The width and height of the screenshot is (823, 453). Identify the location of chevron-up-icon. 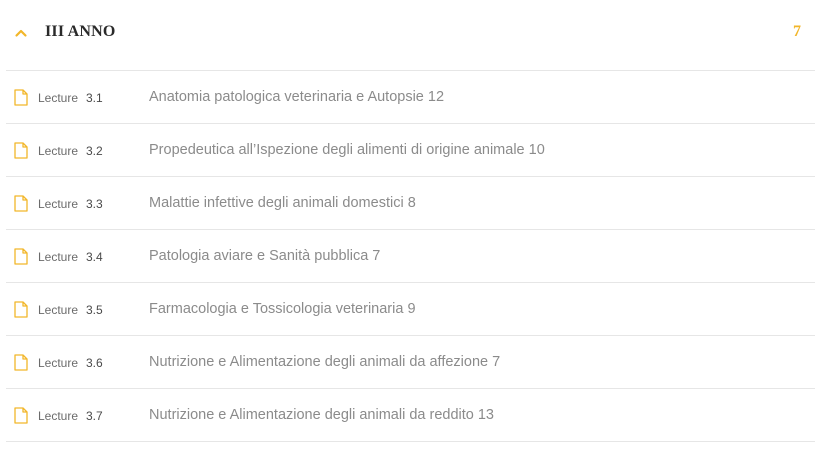
(21, 33).